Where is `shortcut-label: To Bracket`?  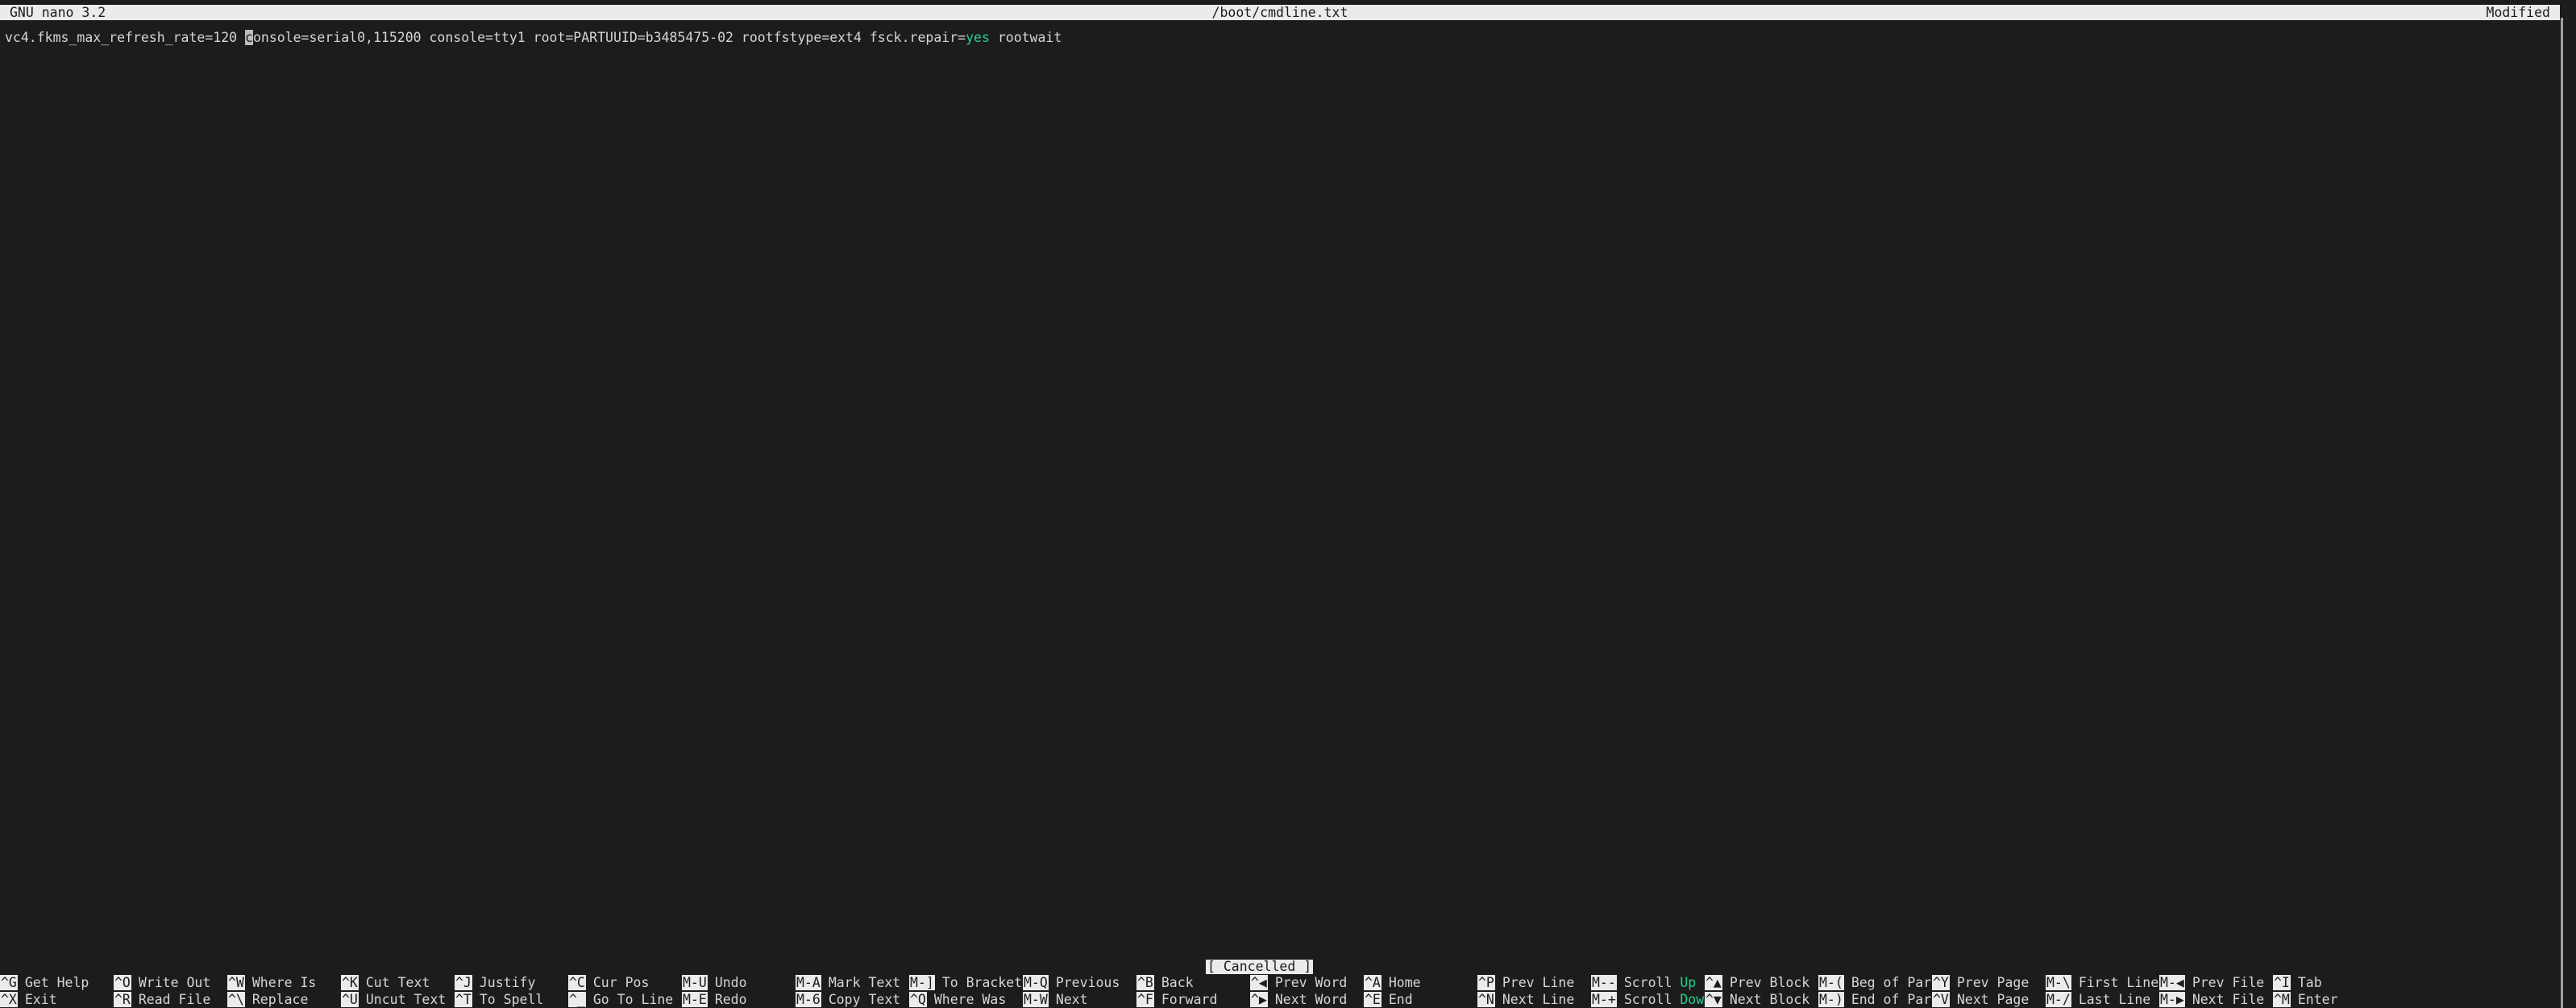 shortcut-label: To Bracket is located at coordinates (982, 982).